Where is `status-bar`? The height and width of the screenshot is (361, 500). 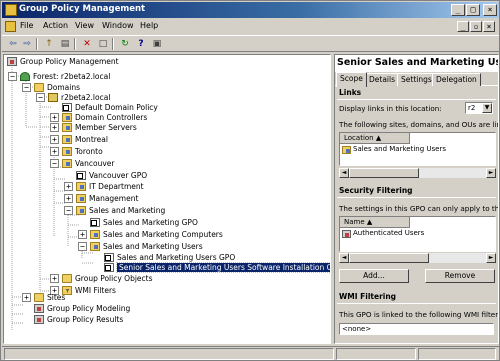 status-bar is located at coordinates (250, 353).